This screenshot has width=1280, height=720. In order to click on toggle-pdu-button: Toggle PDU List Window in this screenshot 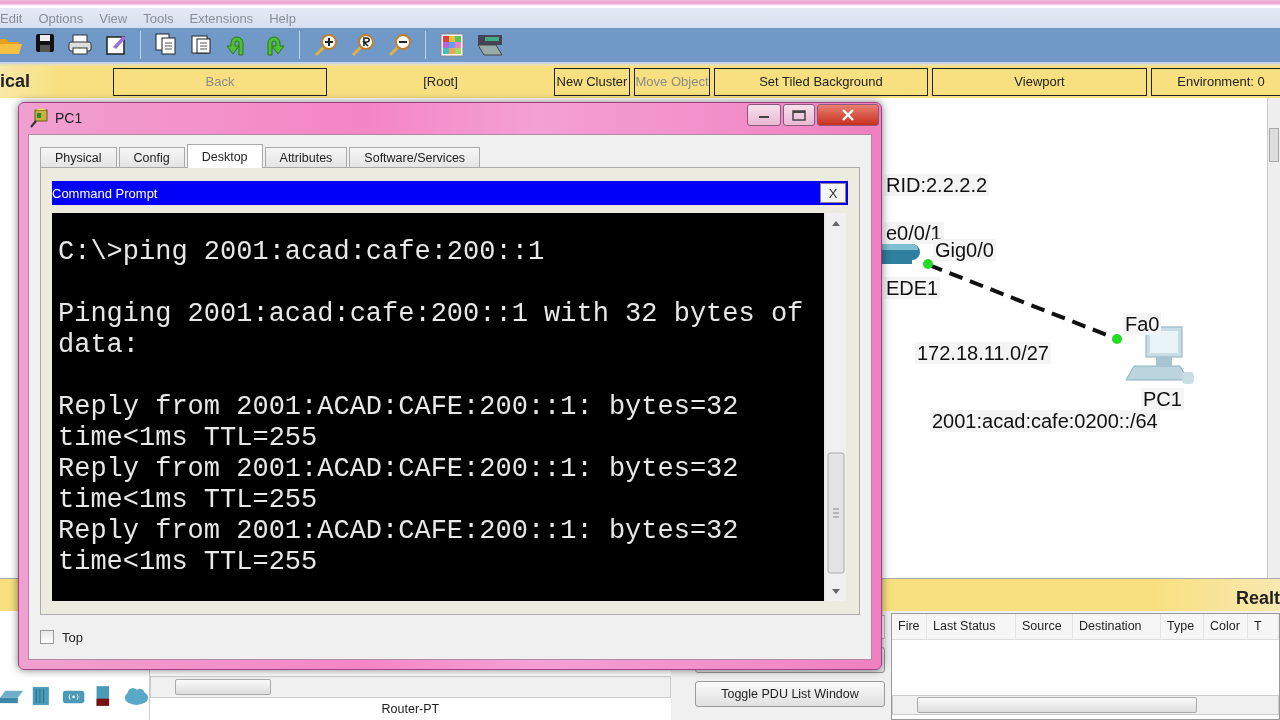, I will do `click(790, 694)`.